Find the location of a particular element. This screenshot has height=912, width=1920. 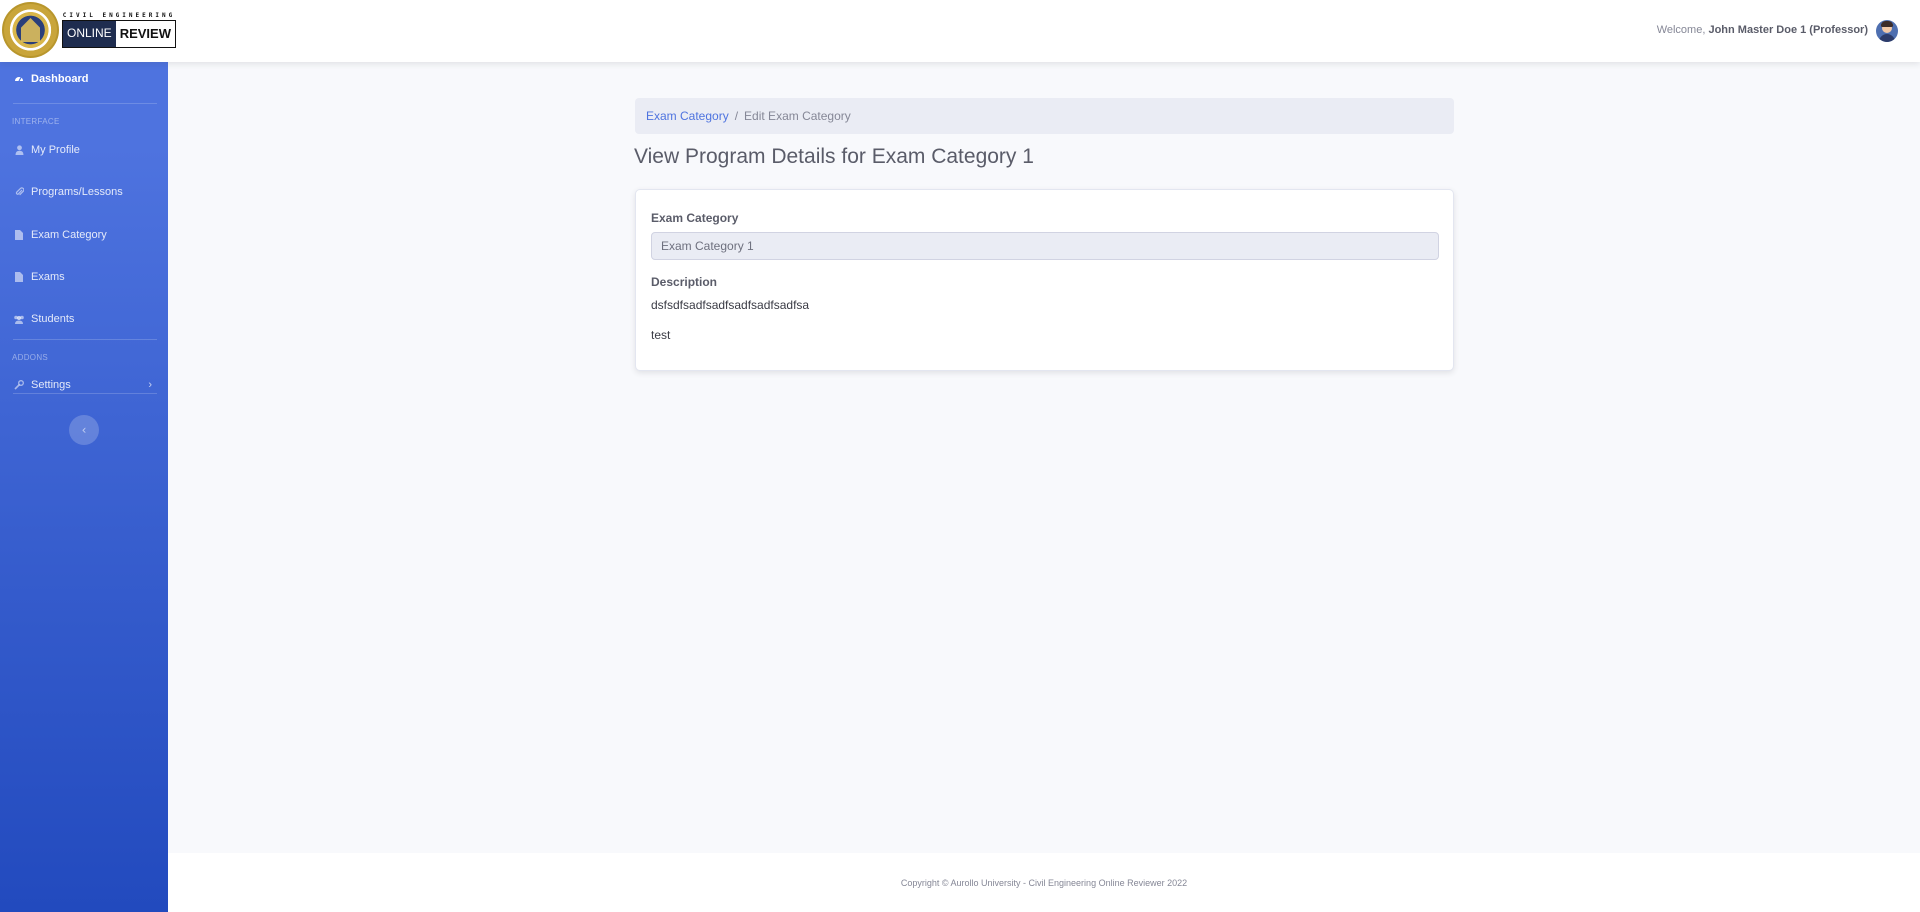

sidebar-item-dashboard: Dashboard is located at coordinates (84, 79).